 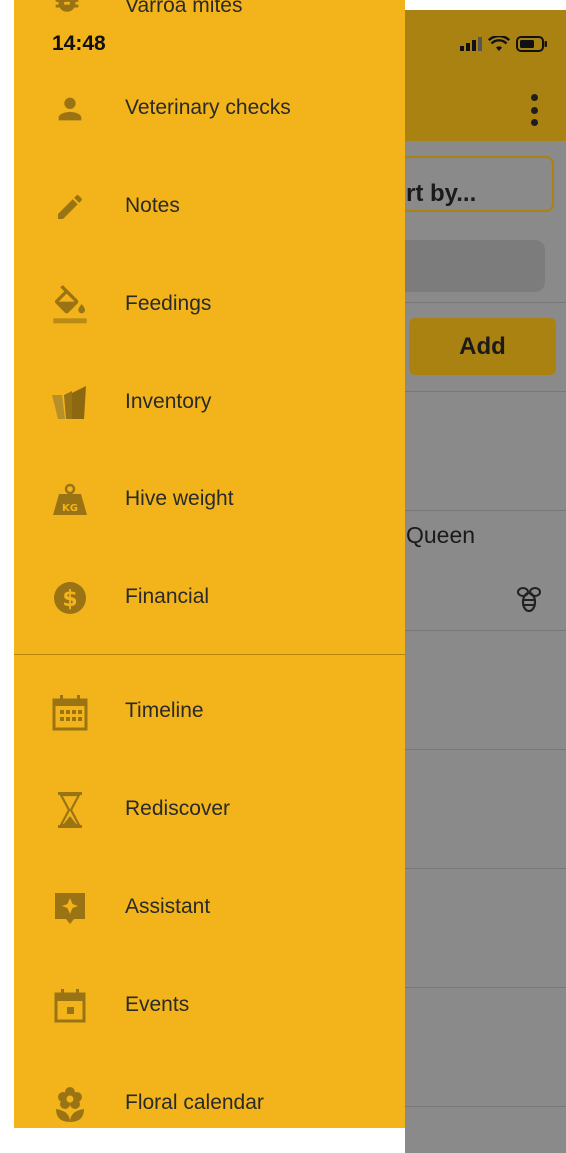 What do you see at coordinates (164, 710) in the screenshot?
I see `drawer-item-label: Timeline` at bounding box center [164, 710].